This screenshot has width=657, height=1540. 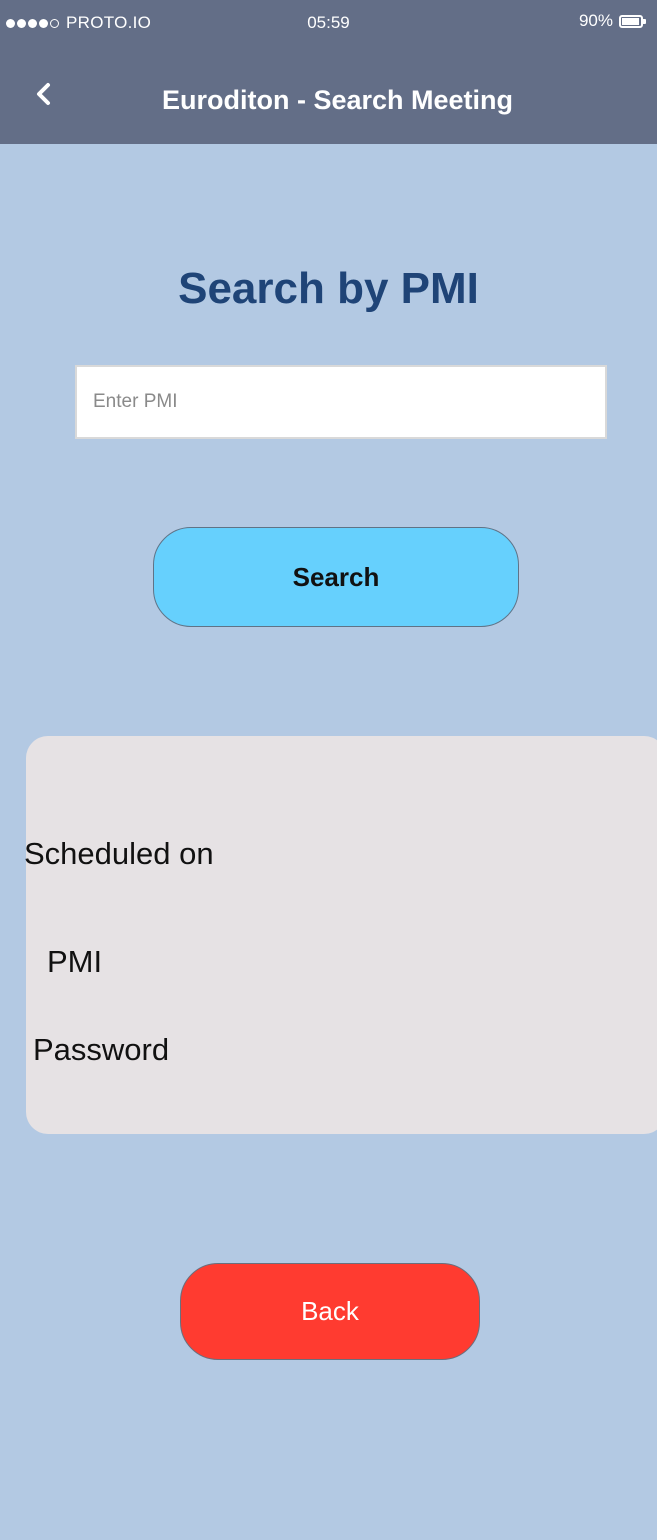 I want to click on battery-group: 90%, so click(x=612, y=21).